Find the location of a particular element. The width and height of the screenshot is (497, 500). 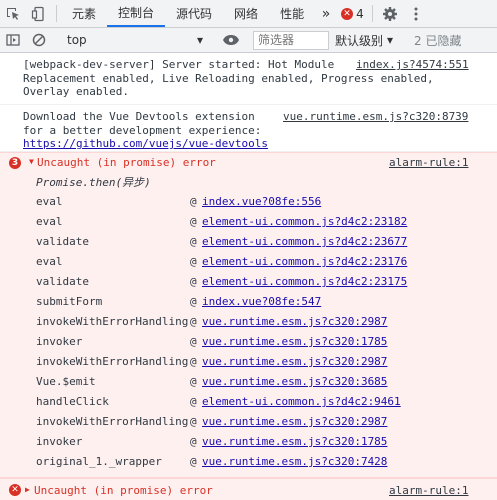

frame-location-link: vue.runtime.esm.js?c320:7428 is located at coordinates (294, 461).